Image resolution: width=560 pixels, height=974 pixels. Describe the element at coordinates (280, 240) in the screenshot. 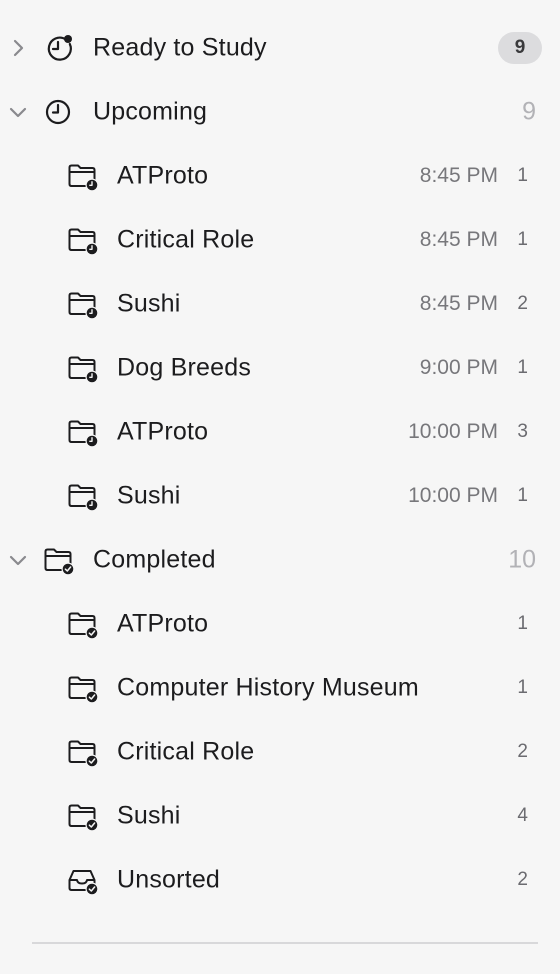

I see `list-item: Critical Role 8:45 PM 1` at that location.